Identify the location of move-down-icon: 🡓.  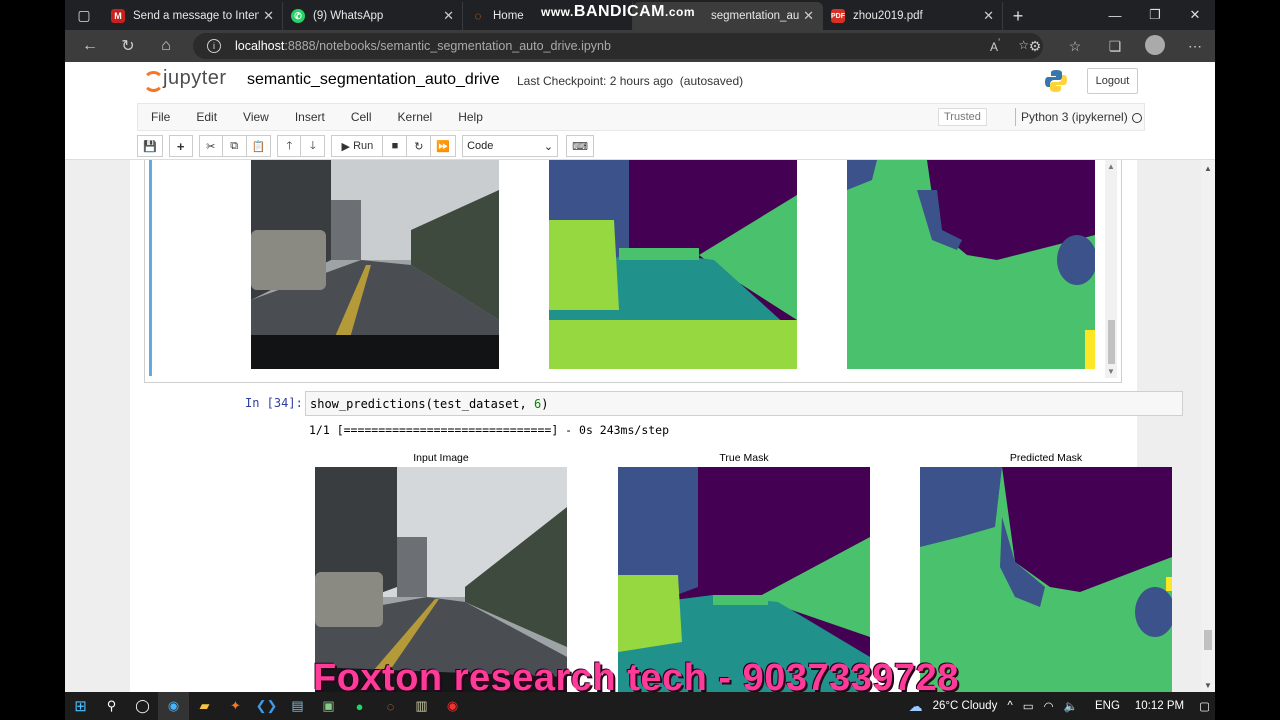
(313, 146).